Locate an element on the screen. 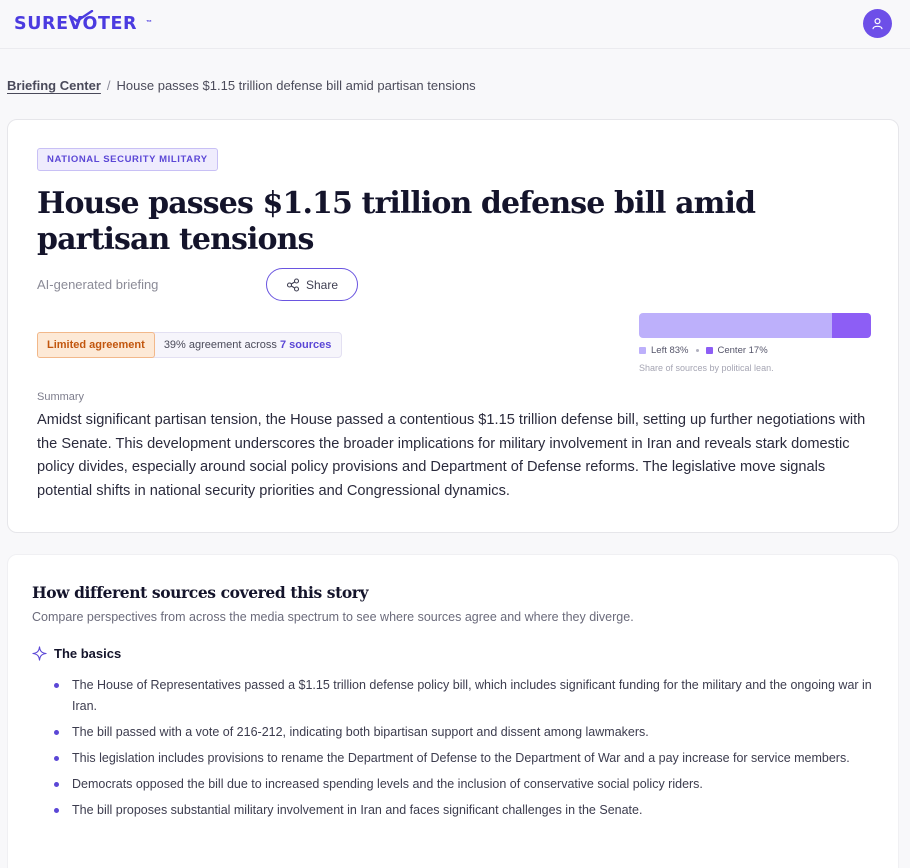 This screenshot has height=868, width=910. summary-label: Summary is located at coordinates (61, 397).